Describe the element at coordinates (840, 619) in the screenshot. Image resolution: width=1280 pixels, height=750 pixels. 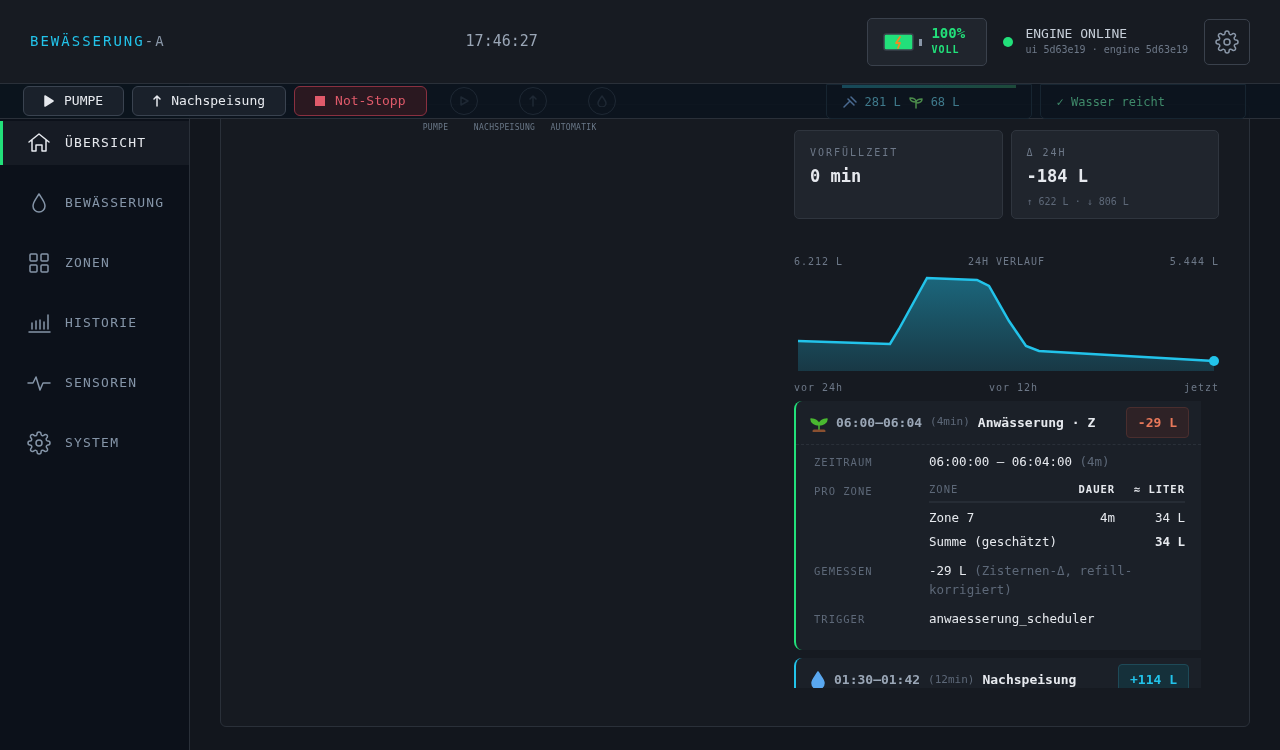
I see `detail-label: TRIGGER` at that location.